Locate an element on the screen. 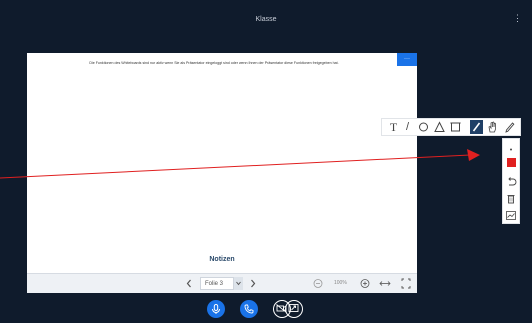  pencil-tool-button is located at coordinates (476, 127).